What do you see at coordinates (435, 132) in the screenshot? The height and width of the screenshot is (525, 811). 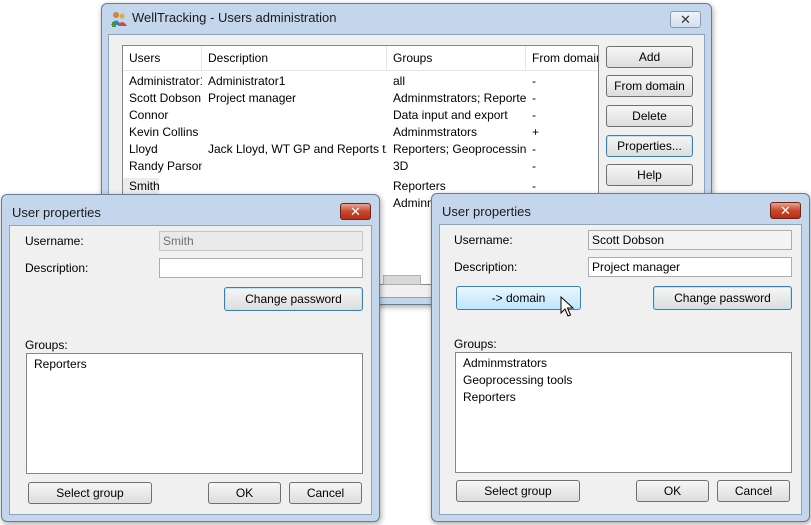 I see `cell-groups: Adminmstrators` at bounding box center [435, 132].